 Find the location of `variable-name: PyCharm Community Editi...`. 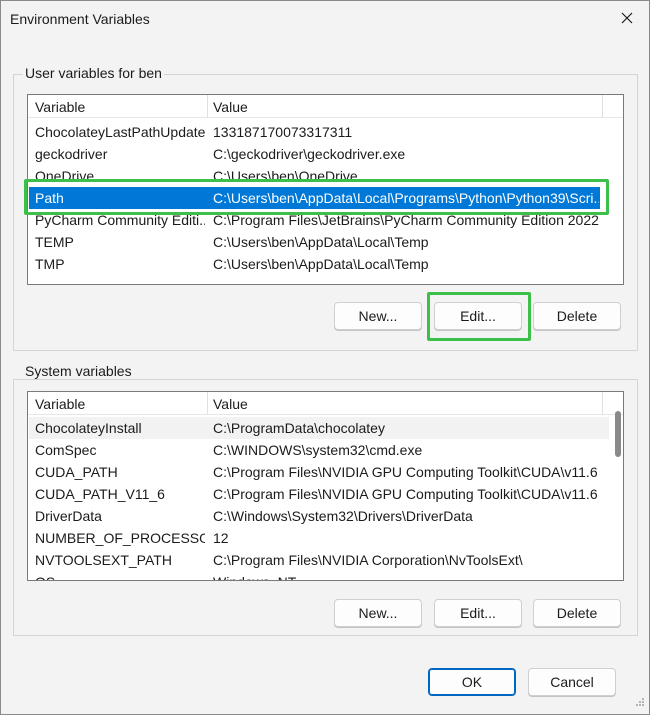

variable-name: PyCharm Community Editi... is located at coordinates (120, 220).